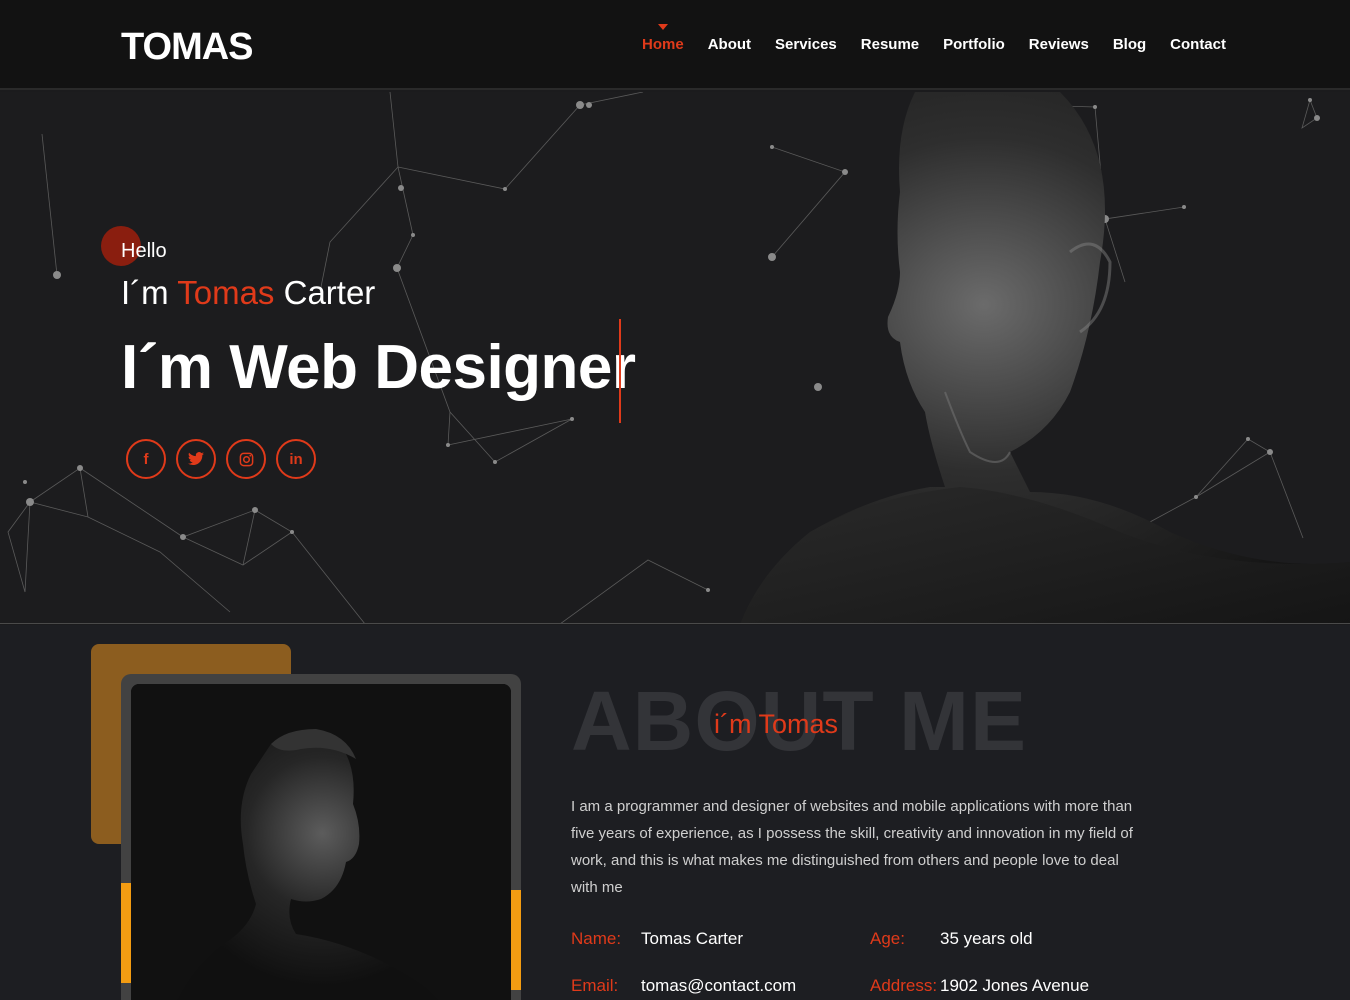  I want to click on facebook-icon: f, so click(146, 459).